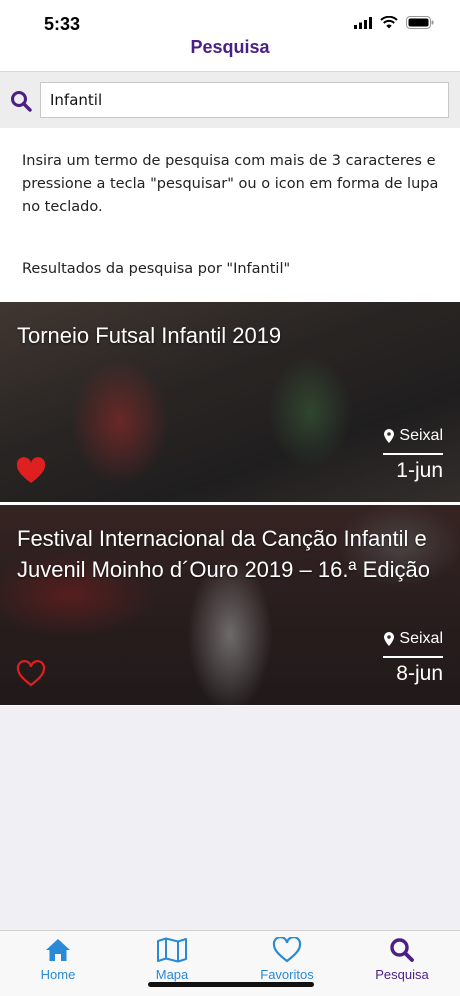 Image resolution: width=460 pixels, height=996 pixels. What do you see at coordinates (231, 984) in the screenshot?
I see `home-indicator` at bounding box center [231, 984].